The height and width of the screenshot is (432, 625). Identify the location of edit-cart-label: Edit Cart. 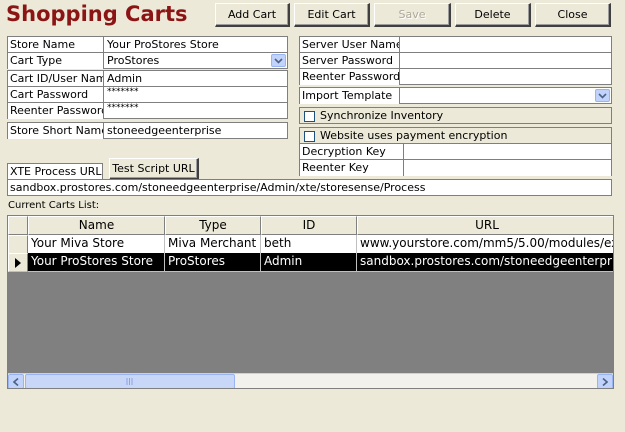
(331, 14).